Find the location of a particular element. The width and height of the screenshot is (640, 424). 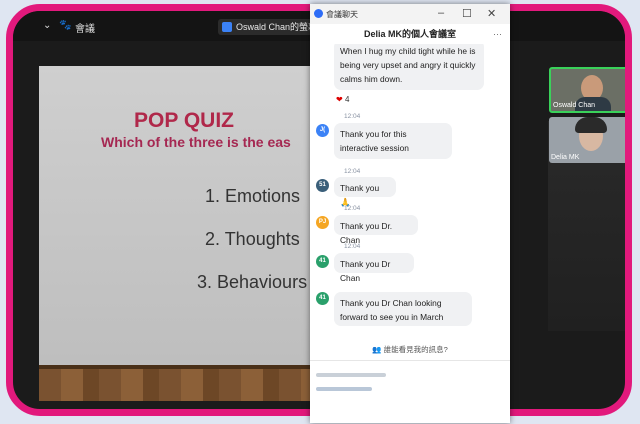

prompt-text: 誰能看見我的訊息? is located at coordinates (415, 349).